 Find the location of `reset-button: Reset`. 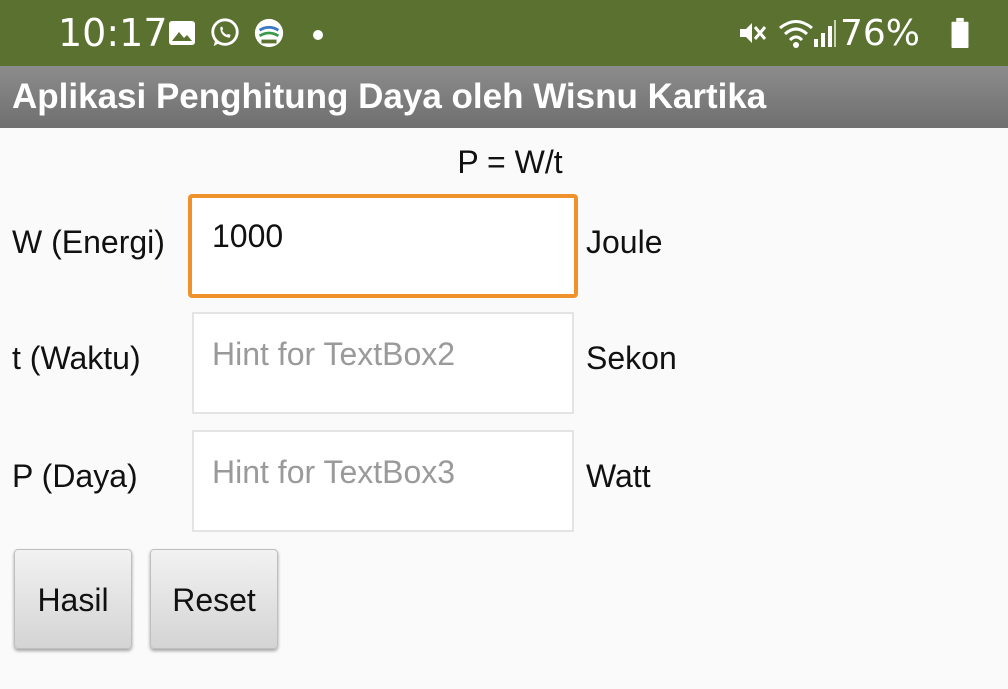

reset-button: Reset is located at coordinates (214, 599).